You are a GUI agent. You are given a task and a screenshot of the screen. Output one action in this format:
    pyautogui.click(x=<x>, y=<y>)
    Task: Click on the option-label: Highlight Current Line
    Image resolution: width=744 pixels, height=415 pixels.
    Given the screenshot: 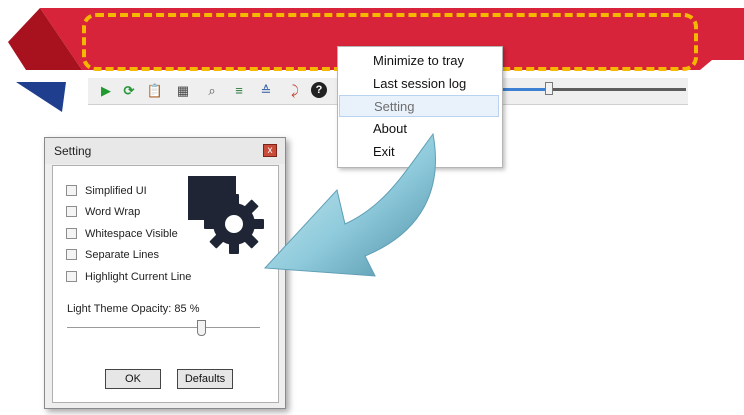 What is the action you would take?
    pyautogui.click(x=138, y=277)
    